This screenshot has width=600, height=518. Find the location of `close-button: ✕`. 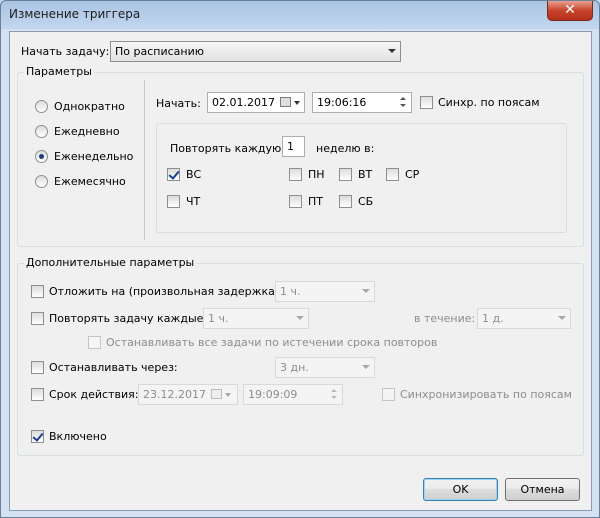

close-button: ✕ is located at coordinates (570, 11).